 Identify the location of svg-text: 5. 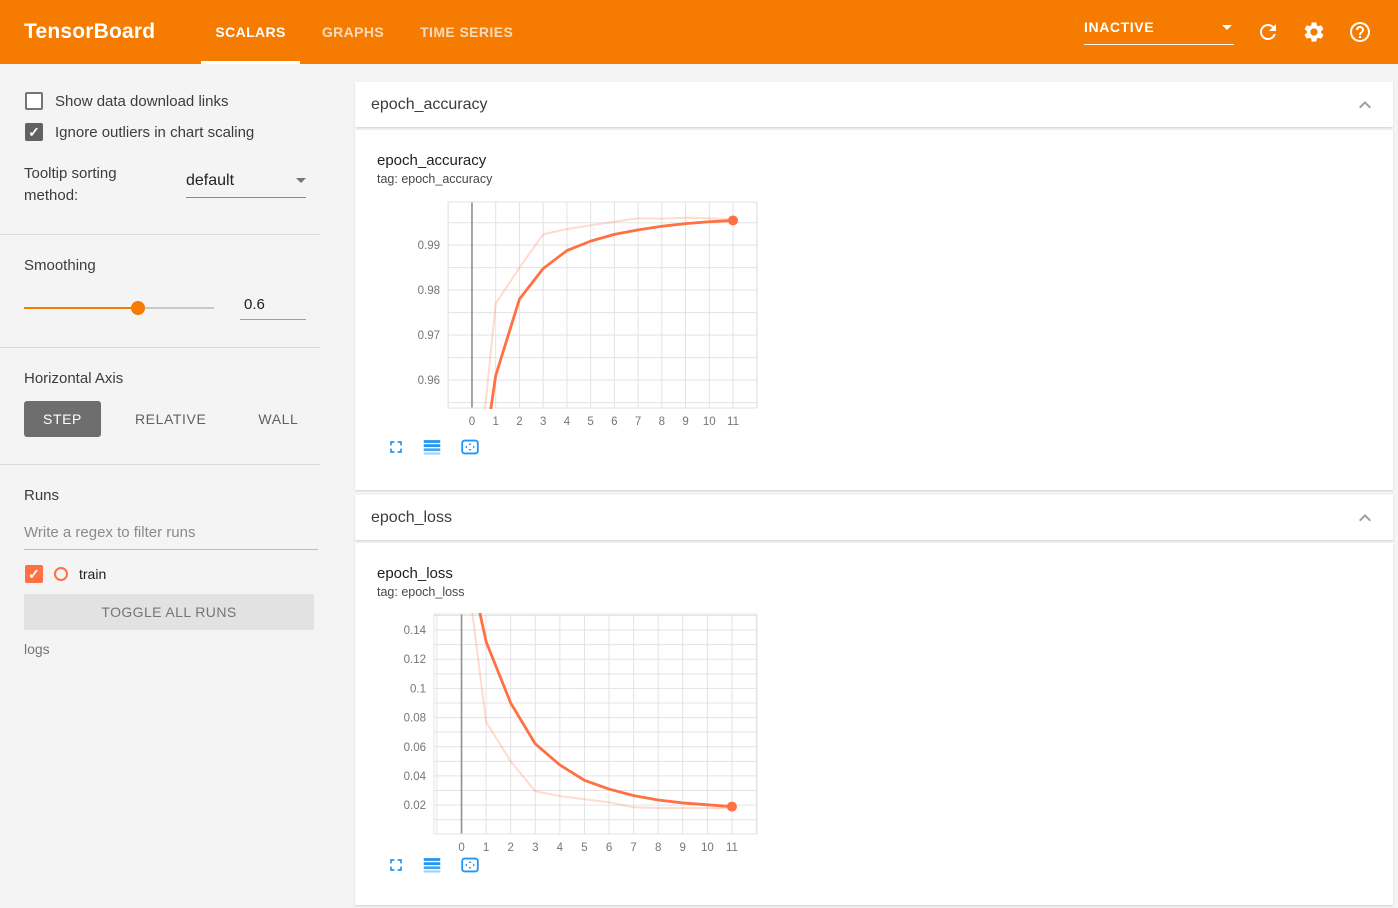
(590, 422).